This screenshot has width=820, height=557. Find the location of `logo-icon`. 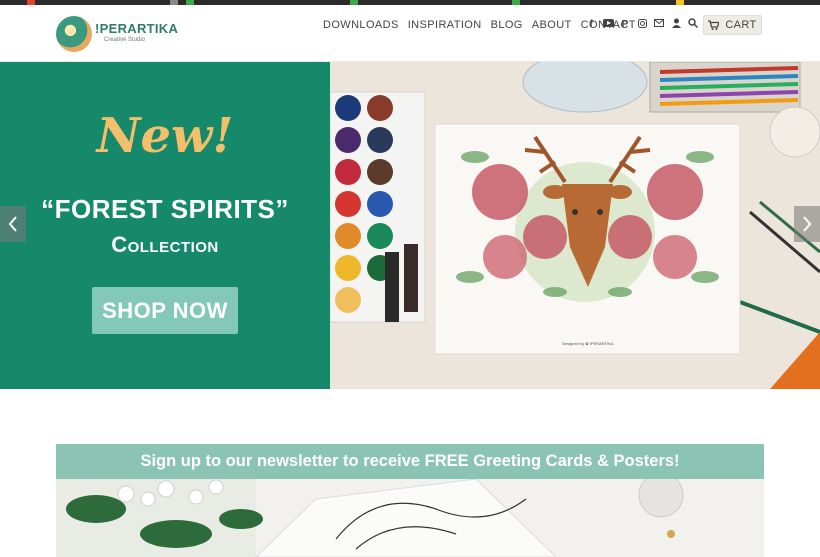

logo-icon is located at coordinates (74, 34).